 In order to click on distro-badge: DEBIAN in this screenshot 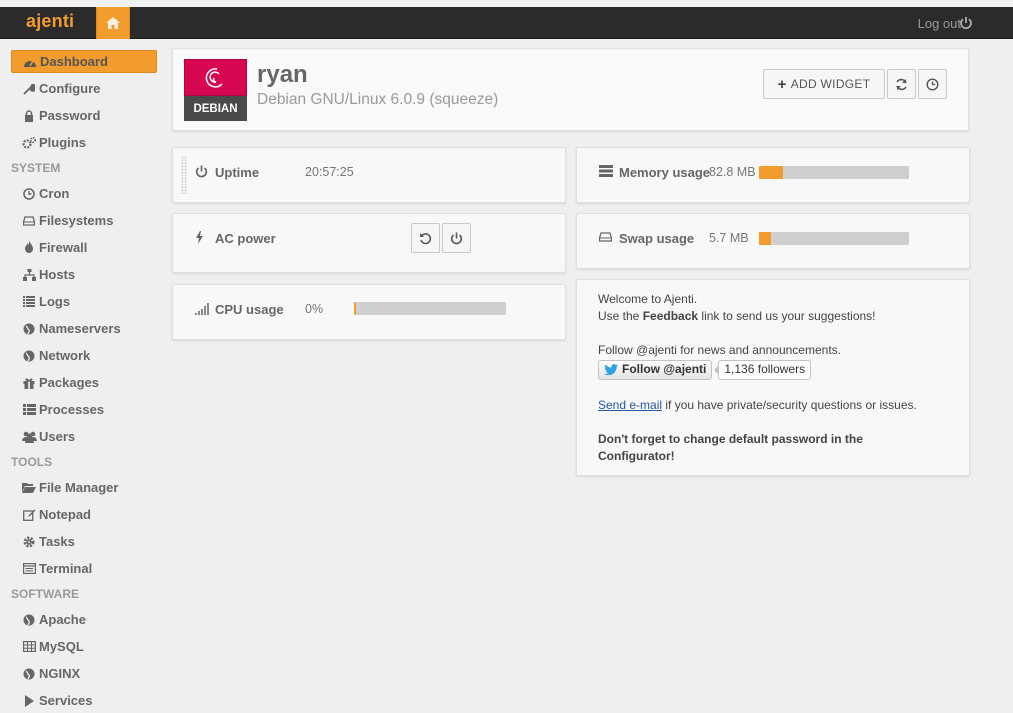, I will do `click(215, 108)`.